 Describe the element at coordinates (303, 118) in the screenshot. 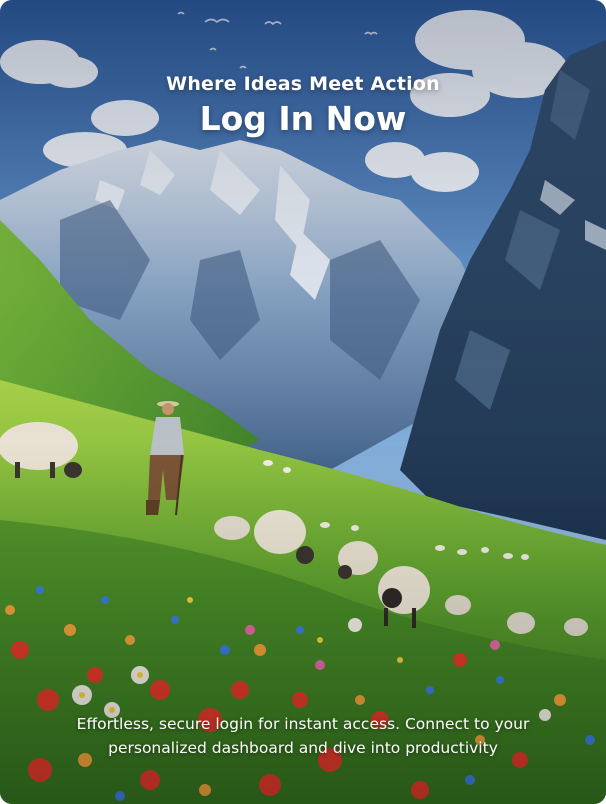

I see `hero-title: Log In Now` at that location.